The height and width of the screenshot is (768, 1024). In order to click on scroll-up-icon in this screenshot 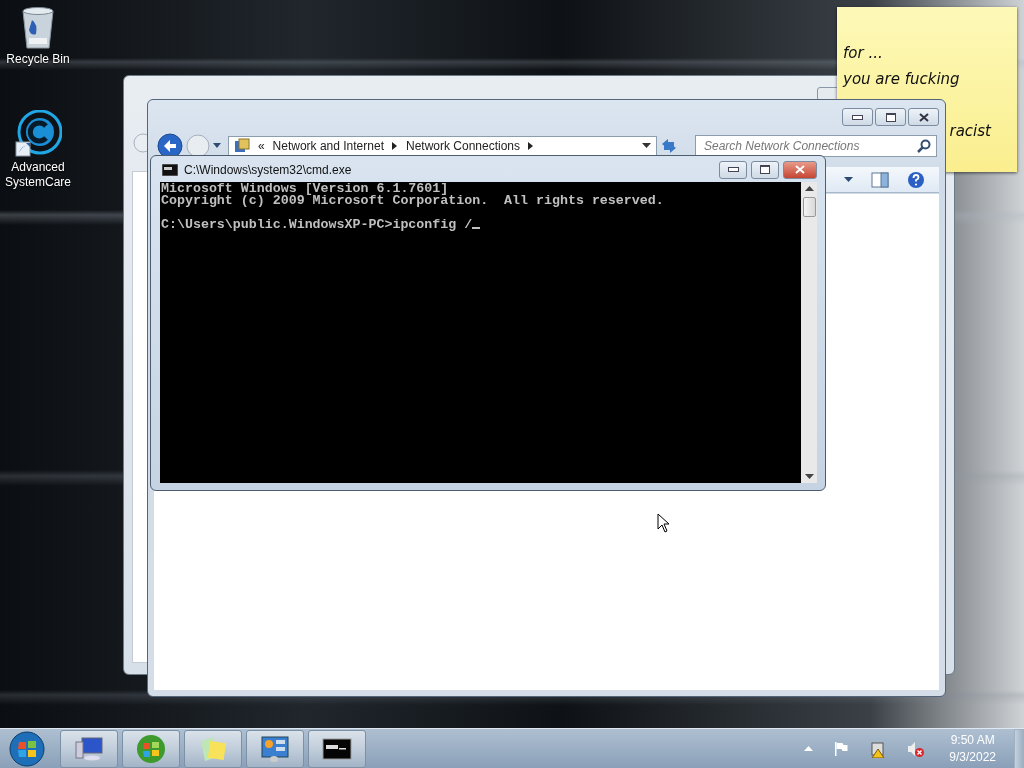, I will do `click(809, 188)`.